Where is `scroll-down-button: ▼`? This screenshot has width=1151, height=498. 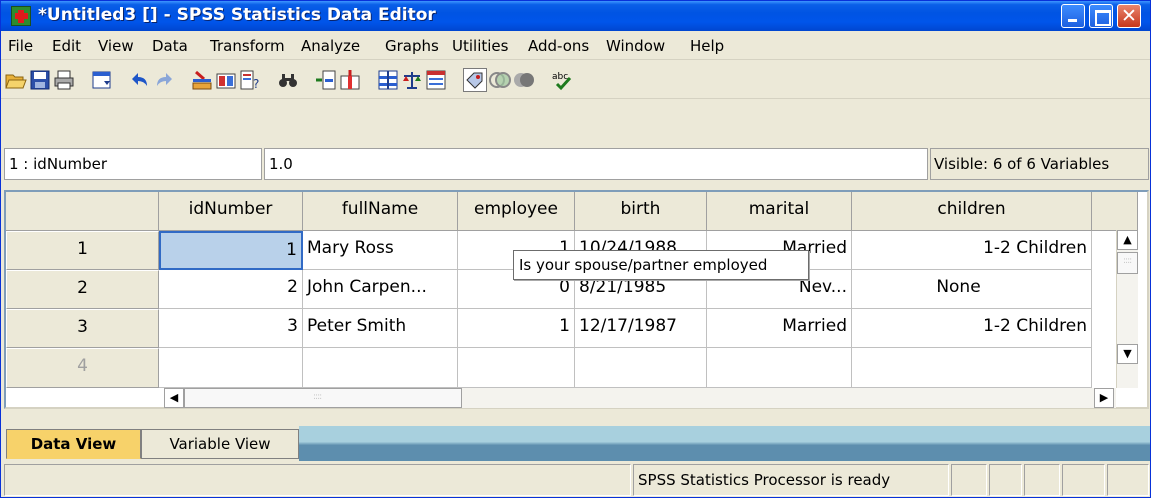
scroll-down-button: ▼ is located at coordinates (1127, 354).